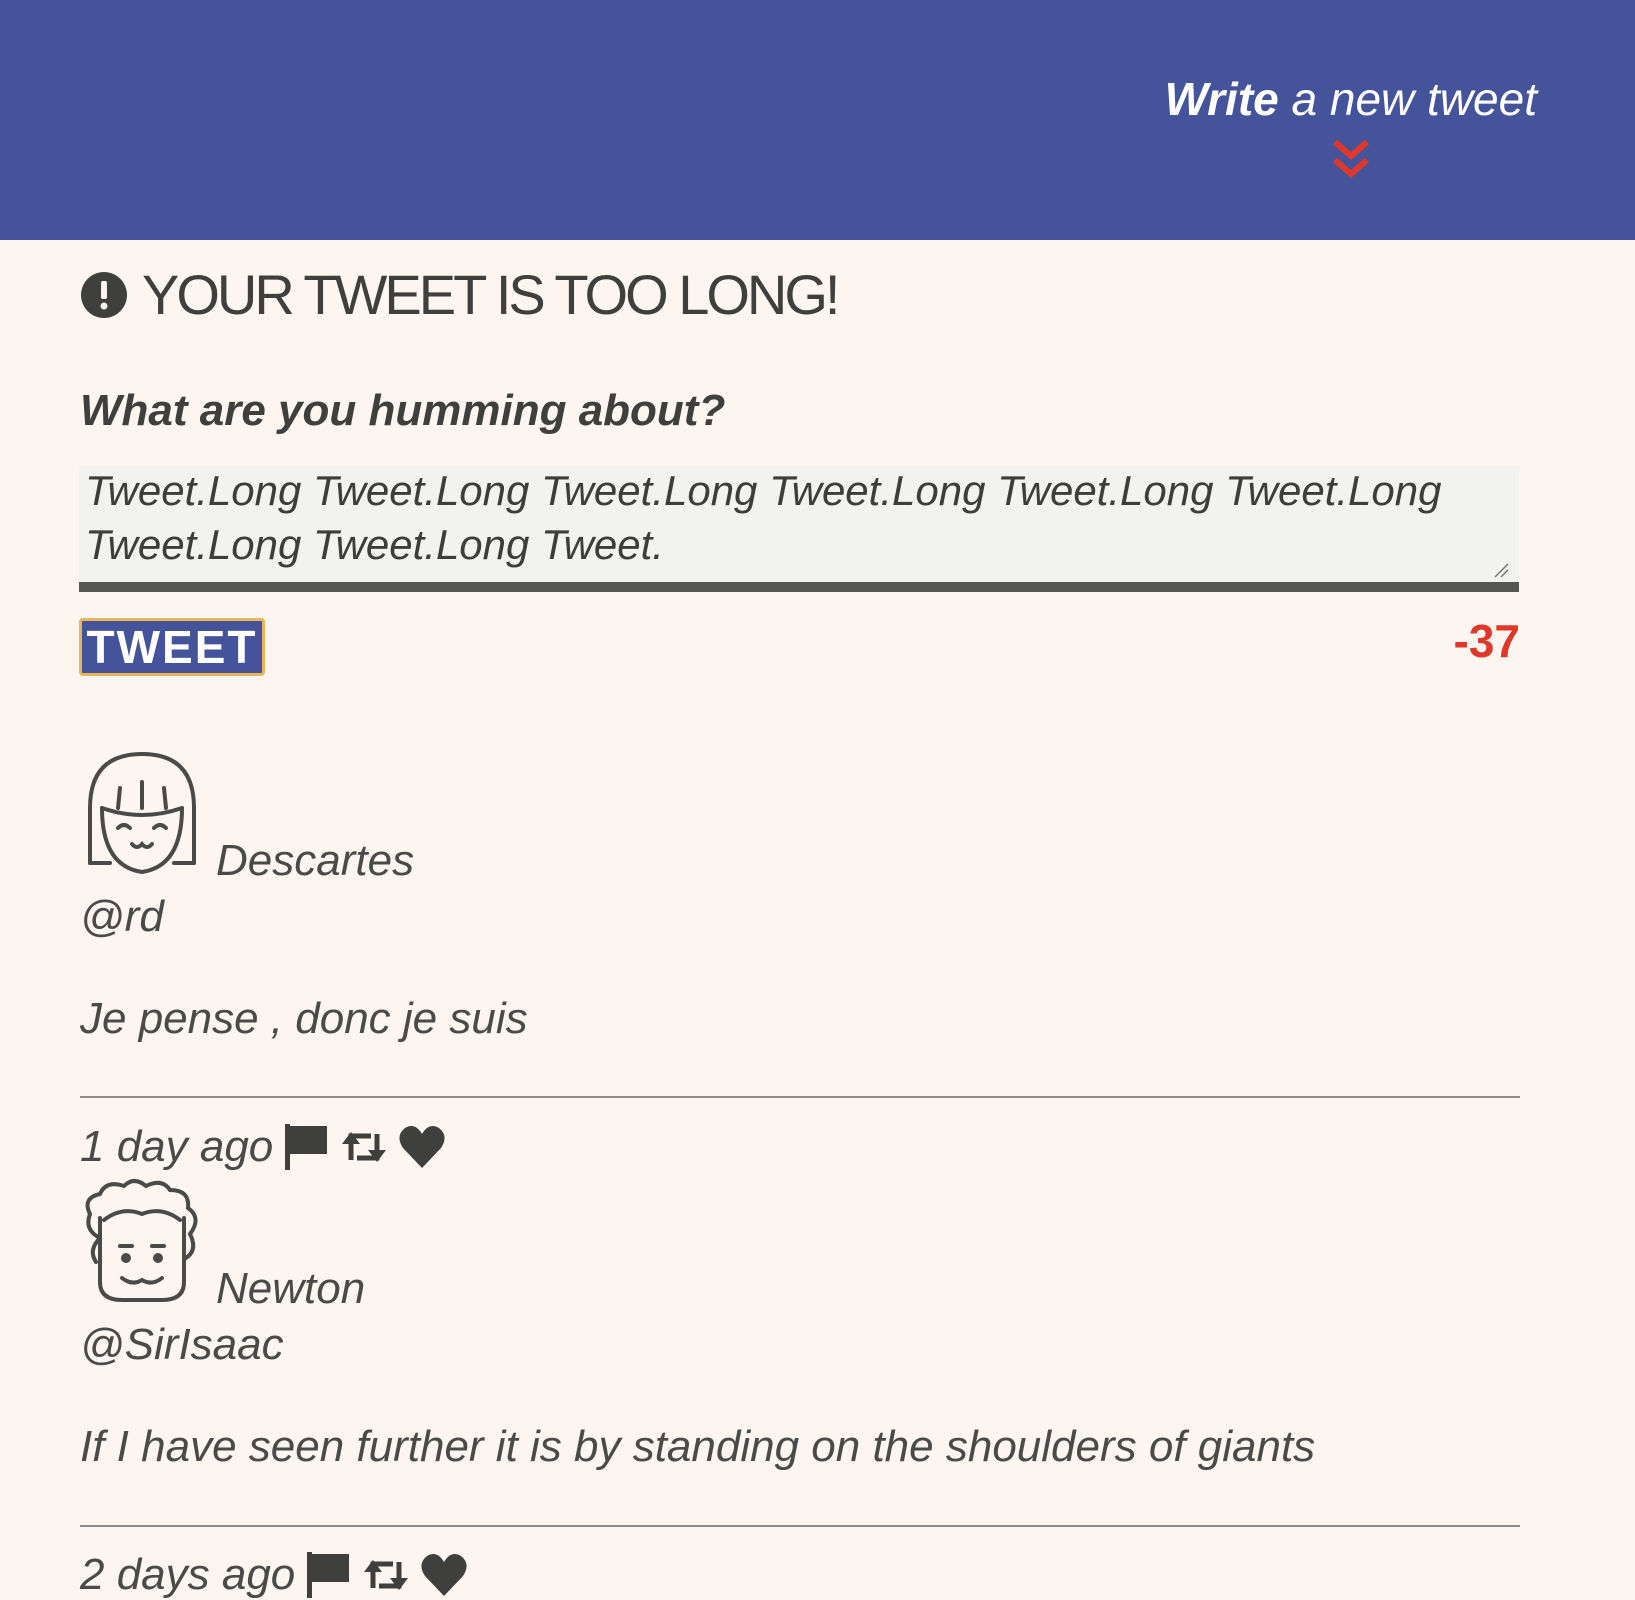  I want to click on compose-rest-text: a new tweet, so click(1408, 99).